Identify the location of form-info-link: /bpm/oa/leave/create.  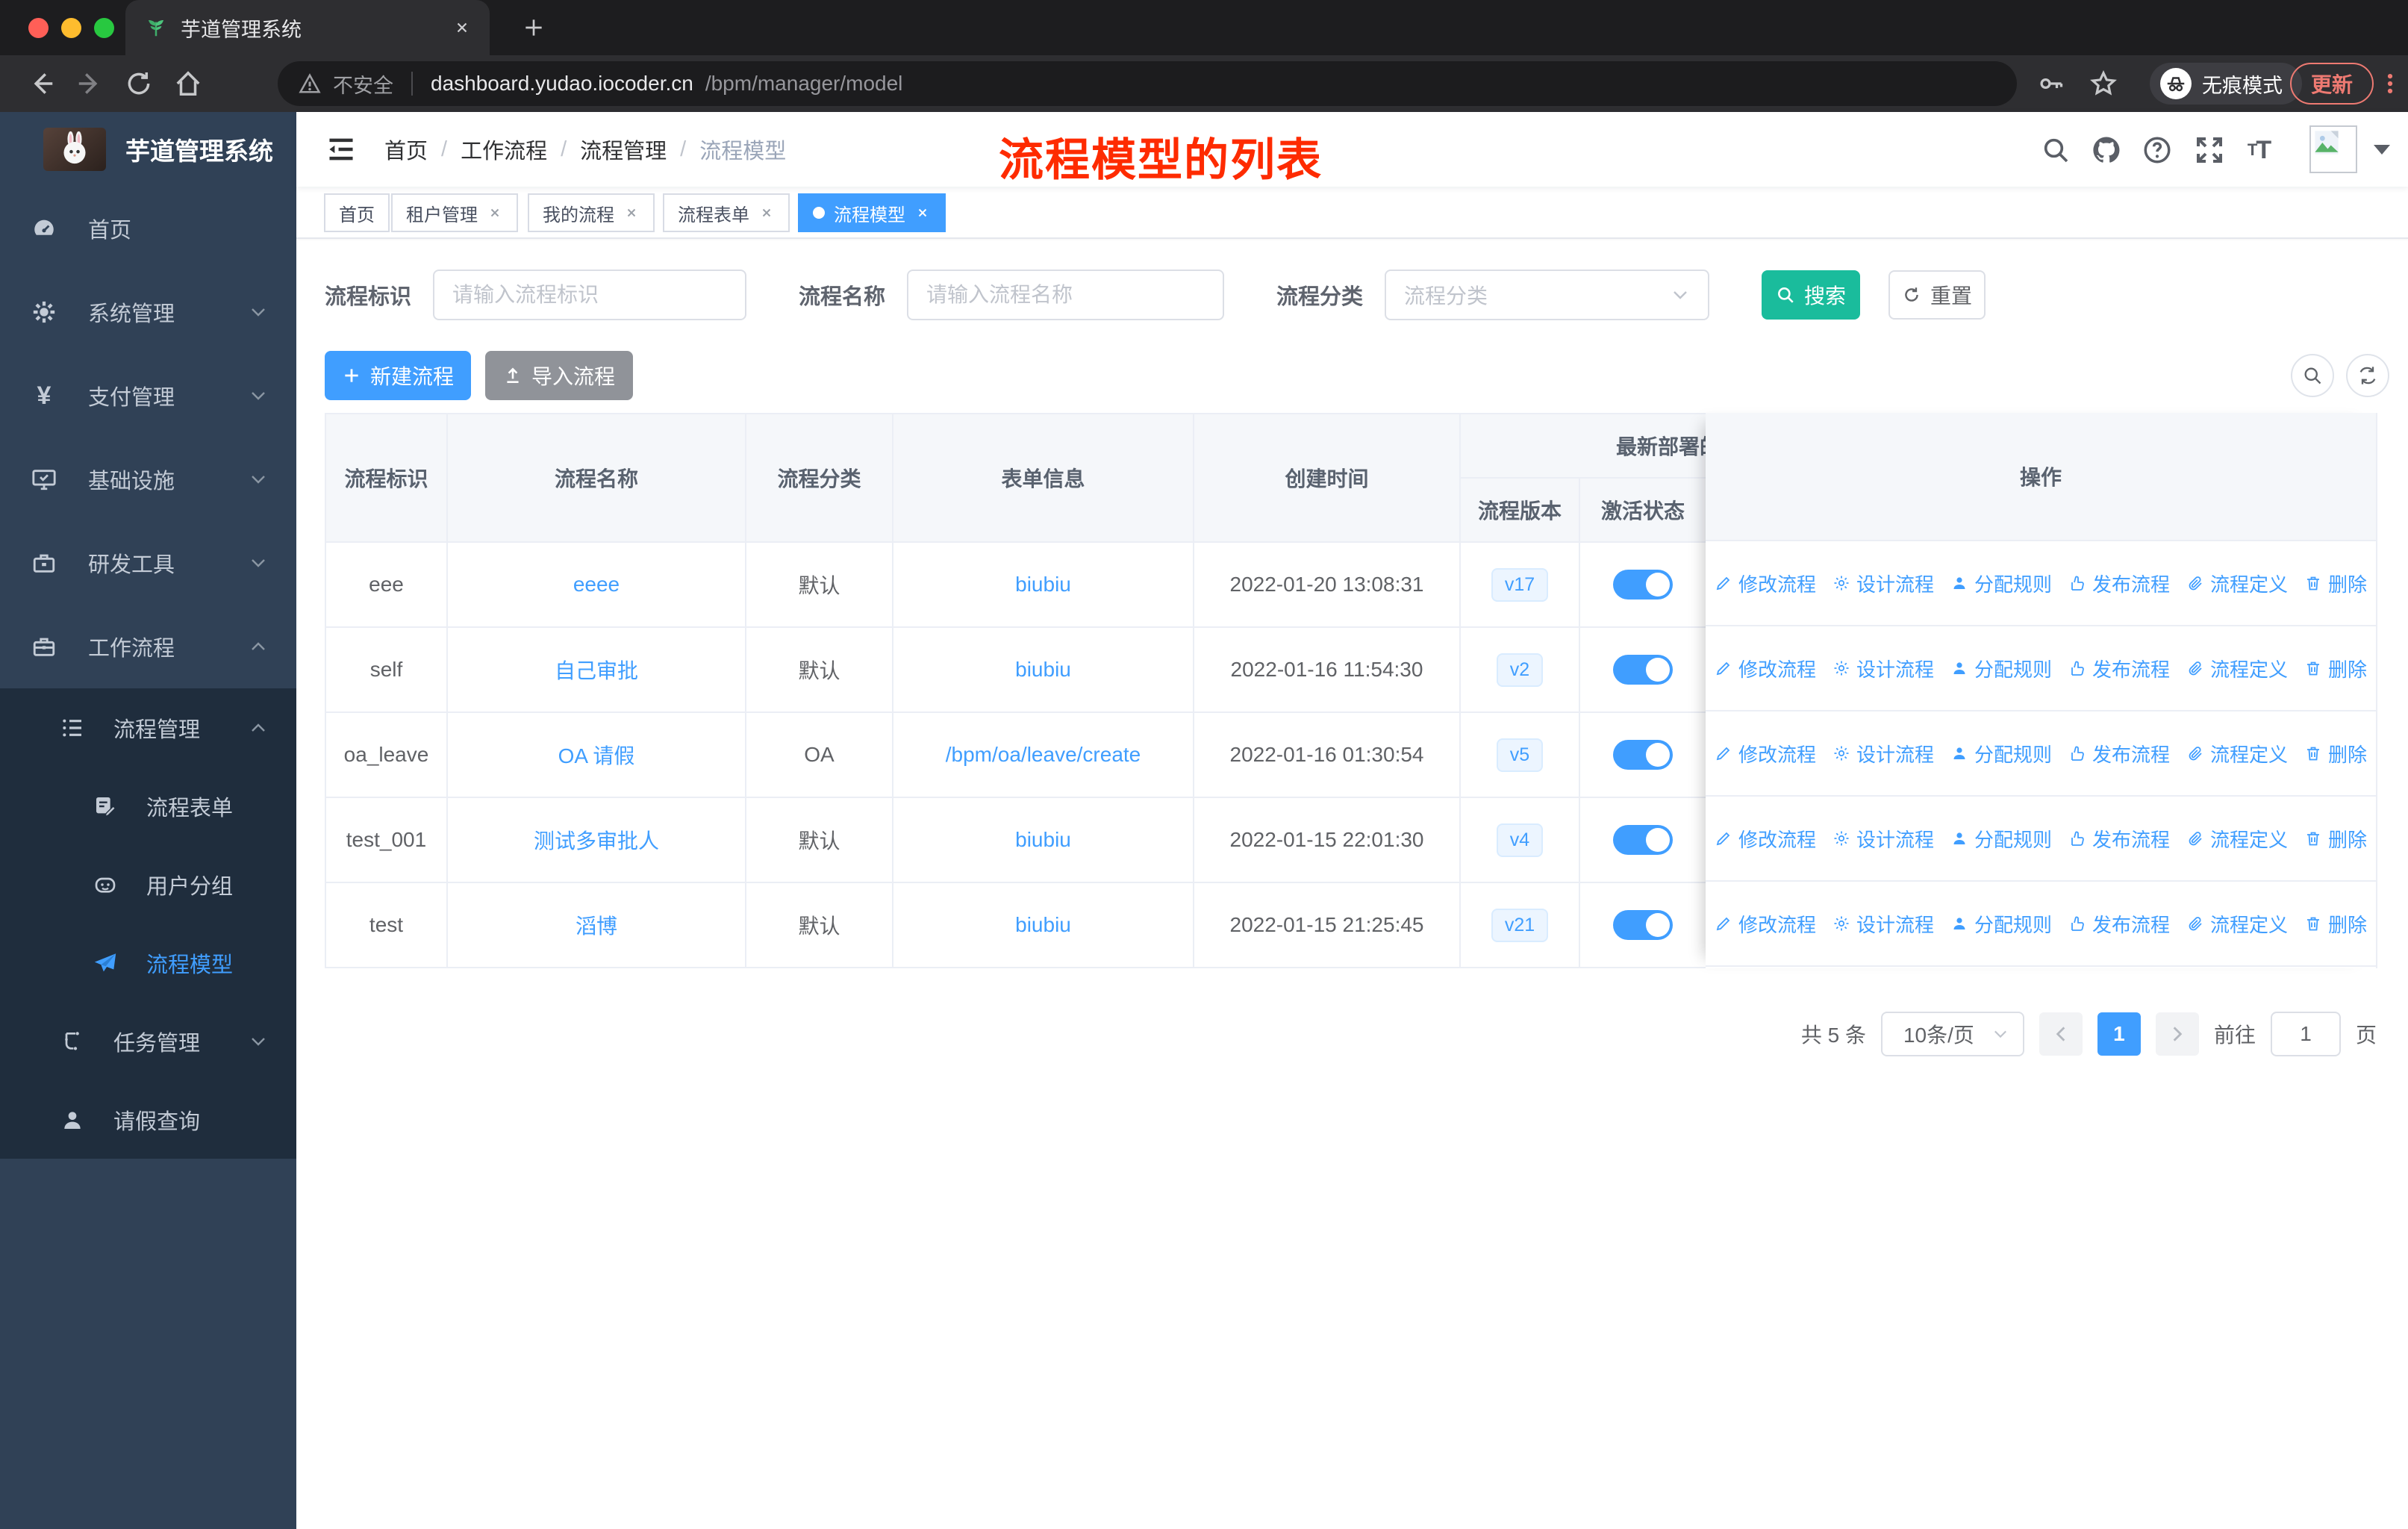
(1043, 755).